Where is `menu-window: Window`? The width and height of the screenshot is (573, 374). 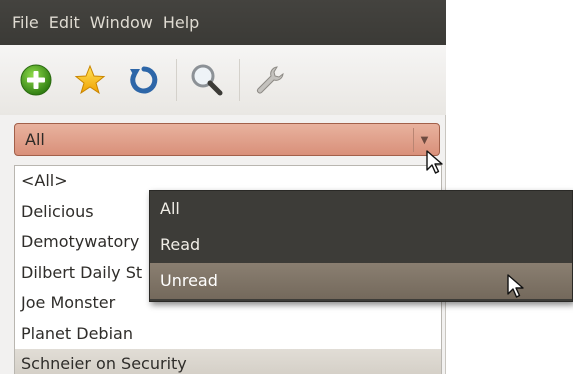
menu-window: Window is located at coordinates (121, 22).